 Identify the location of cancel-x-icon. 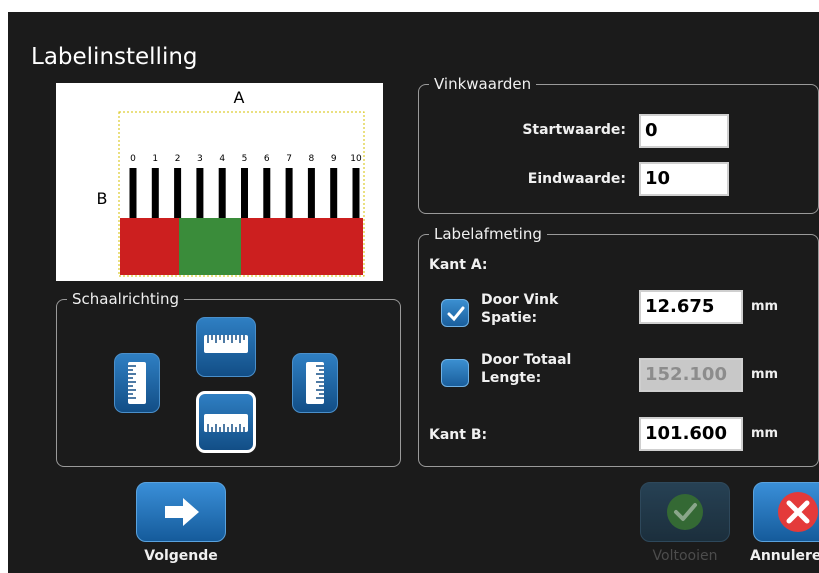
(798, 512).